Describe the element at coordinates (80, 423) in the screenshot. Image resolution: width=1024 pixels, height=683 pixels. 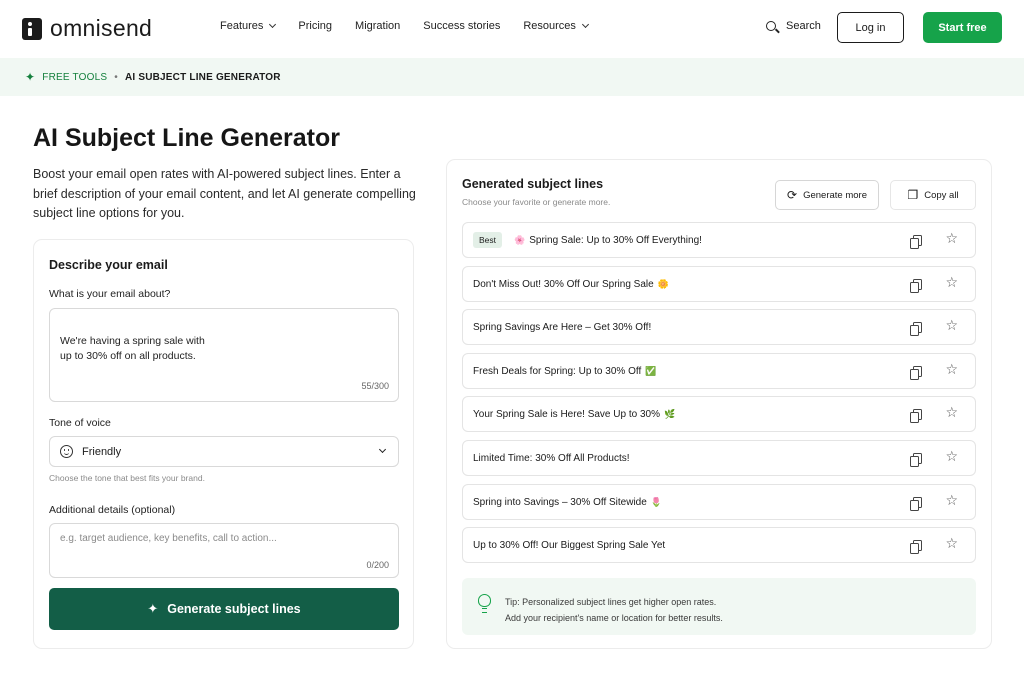
I see `tone-label: Tone of voice` at that location.